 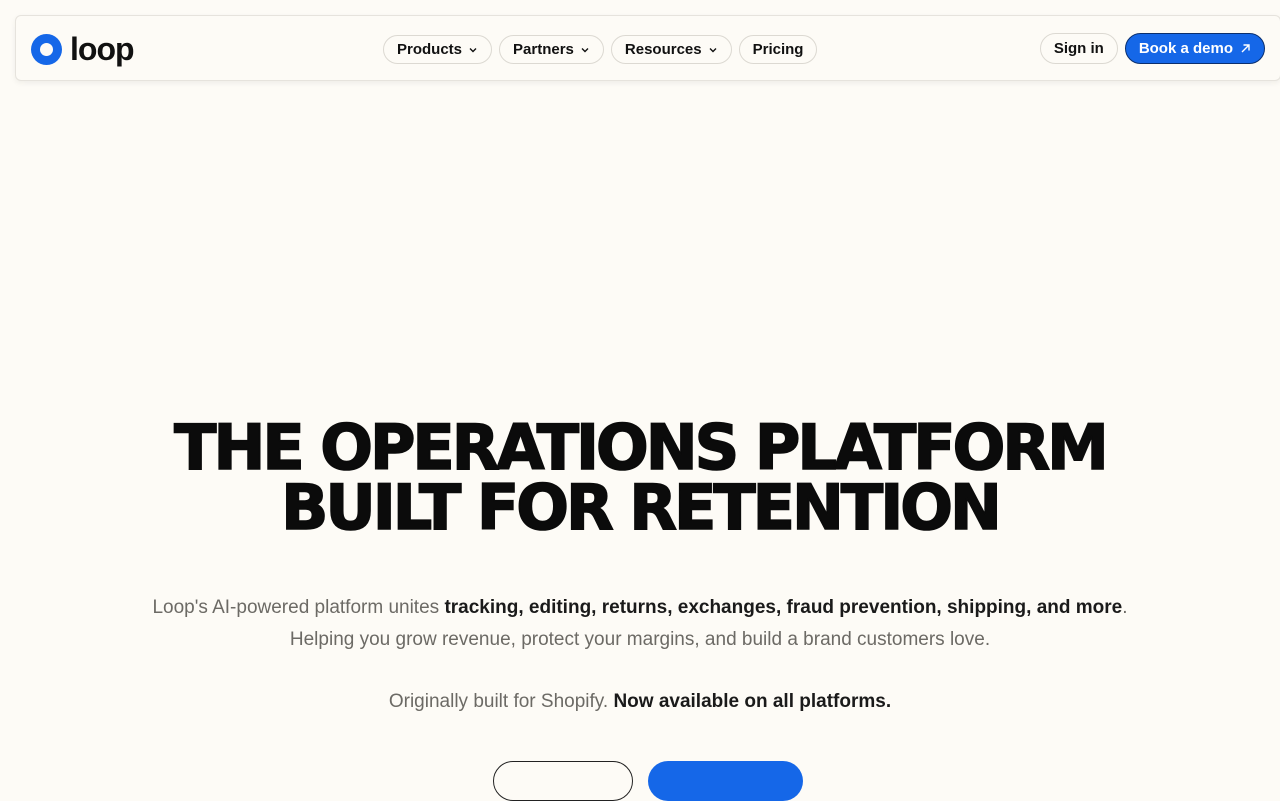 I want to click on platform-note-bold: Now available on all platforms., so click(x=752, y=701).